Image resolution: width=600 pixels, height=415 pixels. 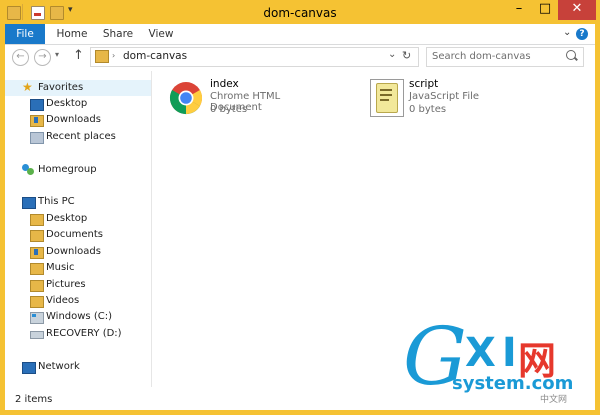 What do you see at coordinates (494, 353) in the screenshot?
I see `watermark-logo-xi: XI` at bounding box center [494, 353].